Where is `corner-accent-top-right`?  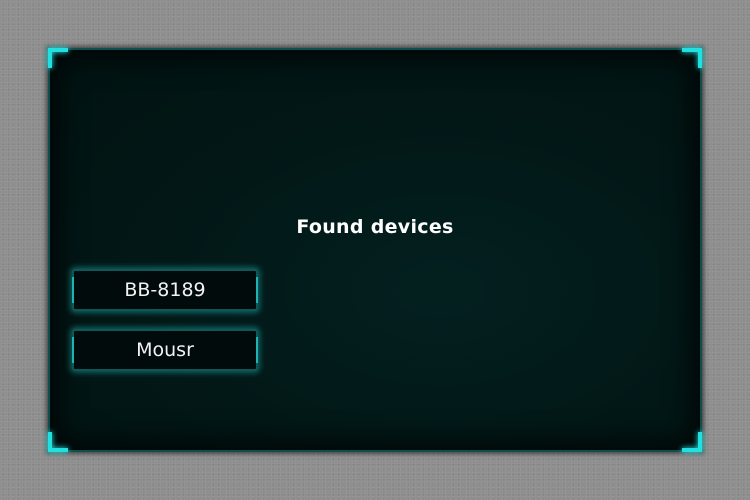
corner-accent-top-right is located at coordinates (692, 58).